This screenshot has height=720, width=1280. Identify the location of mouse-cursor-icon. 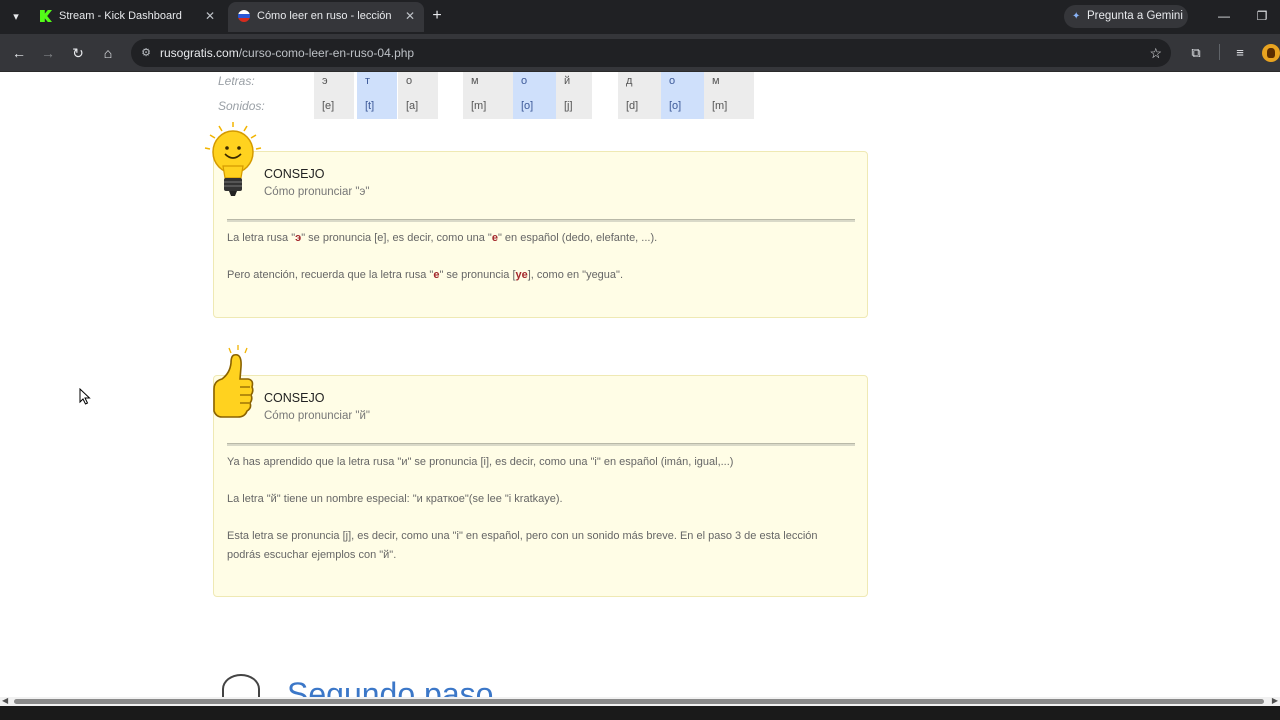
(85, 396).